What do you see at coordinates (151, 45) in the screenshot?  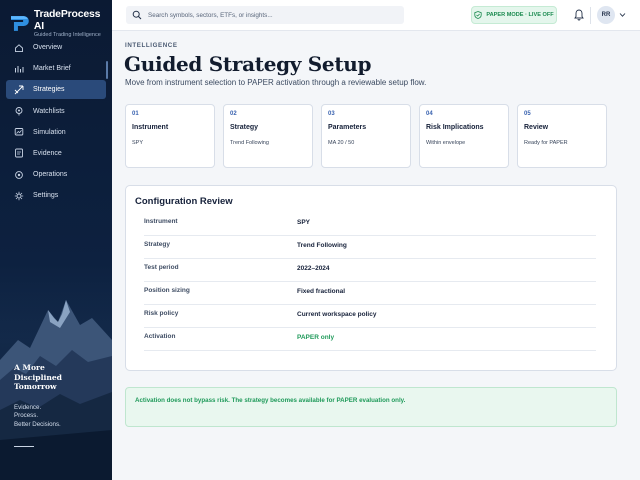 I see `section-eyebrow: INTELLIGENCE` at bounding box center [151, 45].